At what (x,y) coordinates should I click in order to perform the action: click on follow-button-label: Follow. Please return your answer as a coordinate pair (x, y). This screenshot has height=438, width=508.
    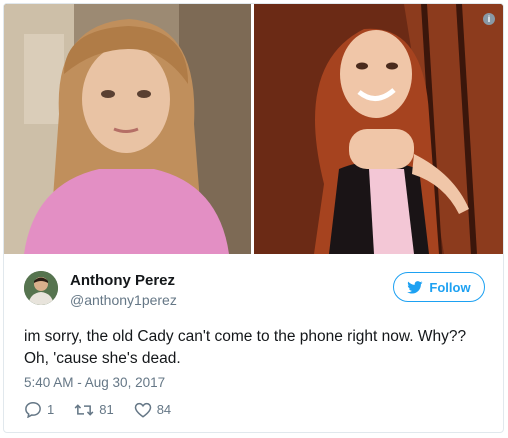
    Looking at the image, I should click on (450, 287).